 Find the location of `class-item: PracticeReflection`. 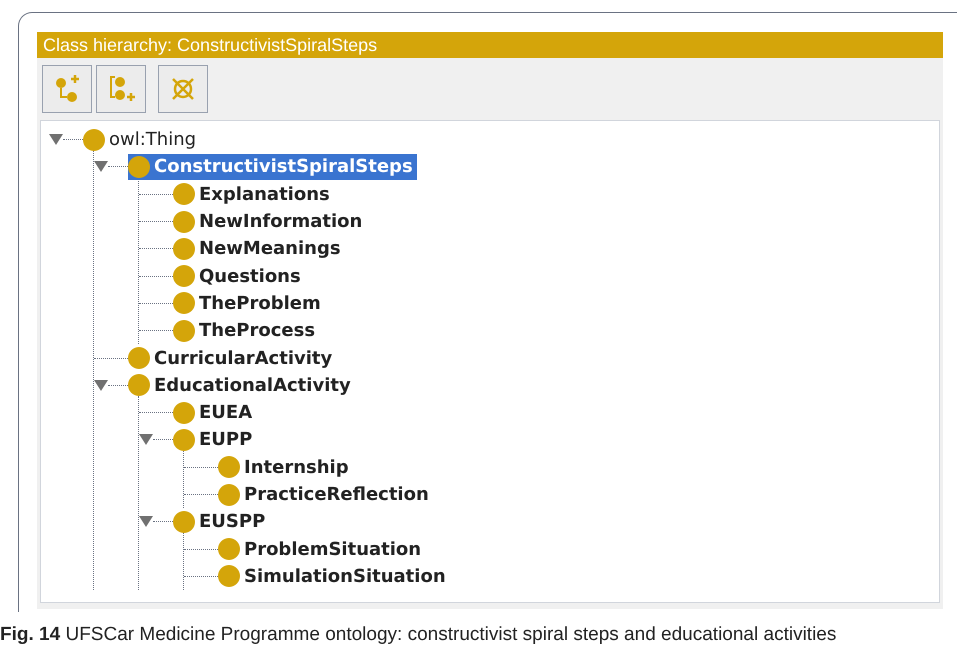

class-item: PracticeReflection is located at coordinates (325, 495).